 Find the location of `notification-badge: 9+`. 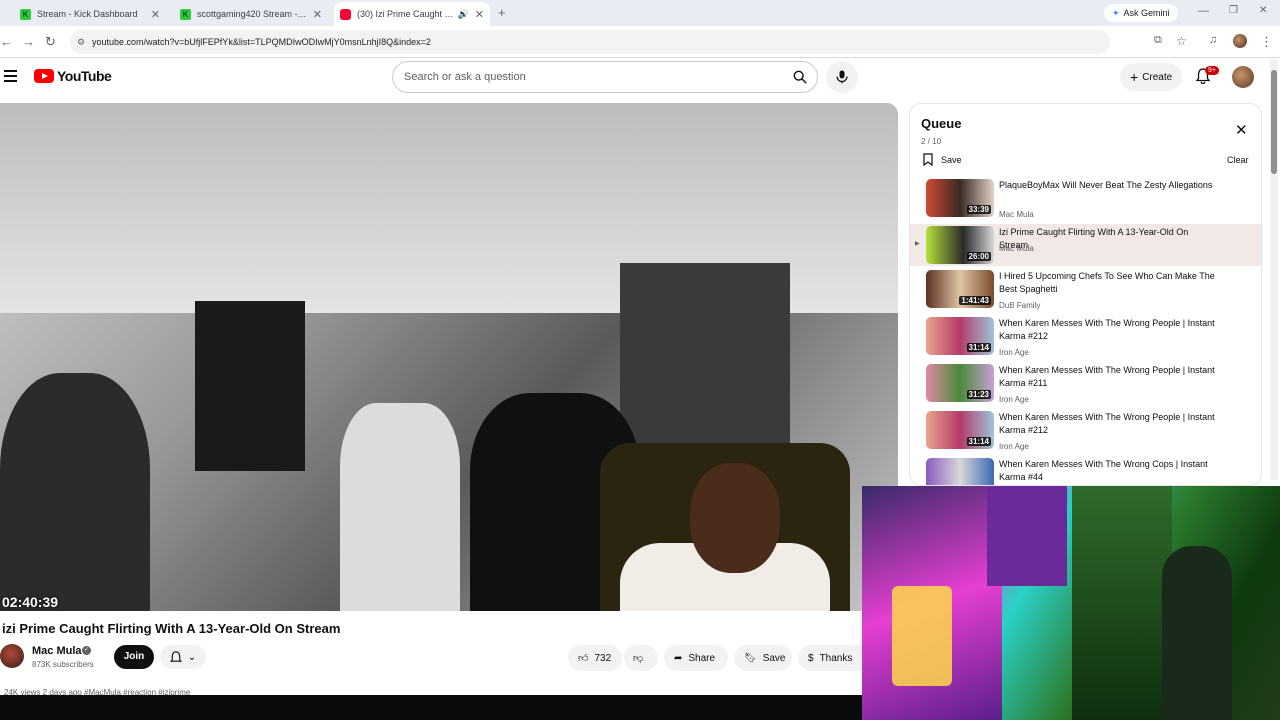

notification-badge: 9+ is located at coordinates (1212, 70).